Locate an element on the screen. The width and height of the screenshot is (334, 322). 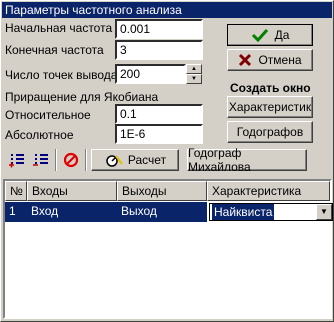
cancel-button: Отмена is located at coordinates (270, 60).